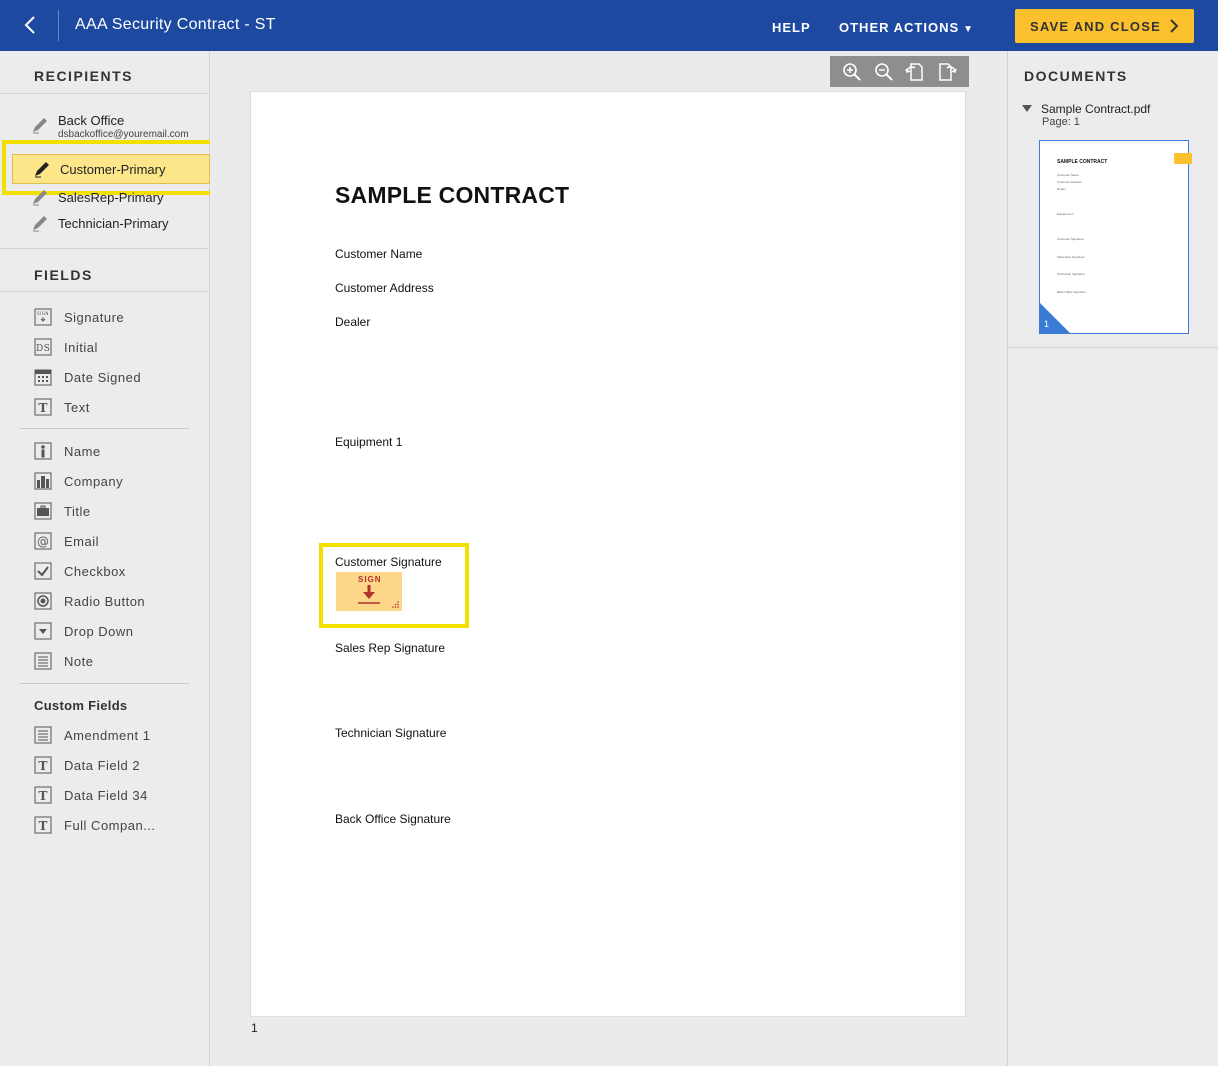 This screenshot has height=1066, width=1218. I want to click on back-arrow-icon, so click(31, 25).